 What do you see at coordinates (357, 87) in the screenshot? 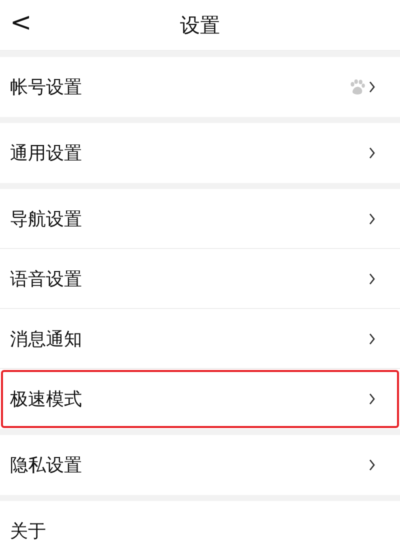
I see `paw-icon` at bounding box center [357, 87].